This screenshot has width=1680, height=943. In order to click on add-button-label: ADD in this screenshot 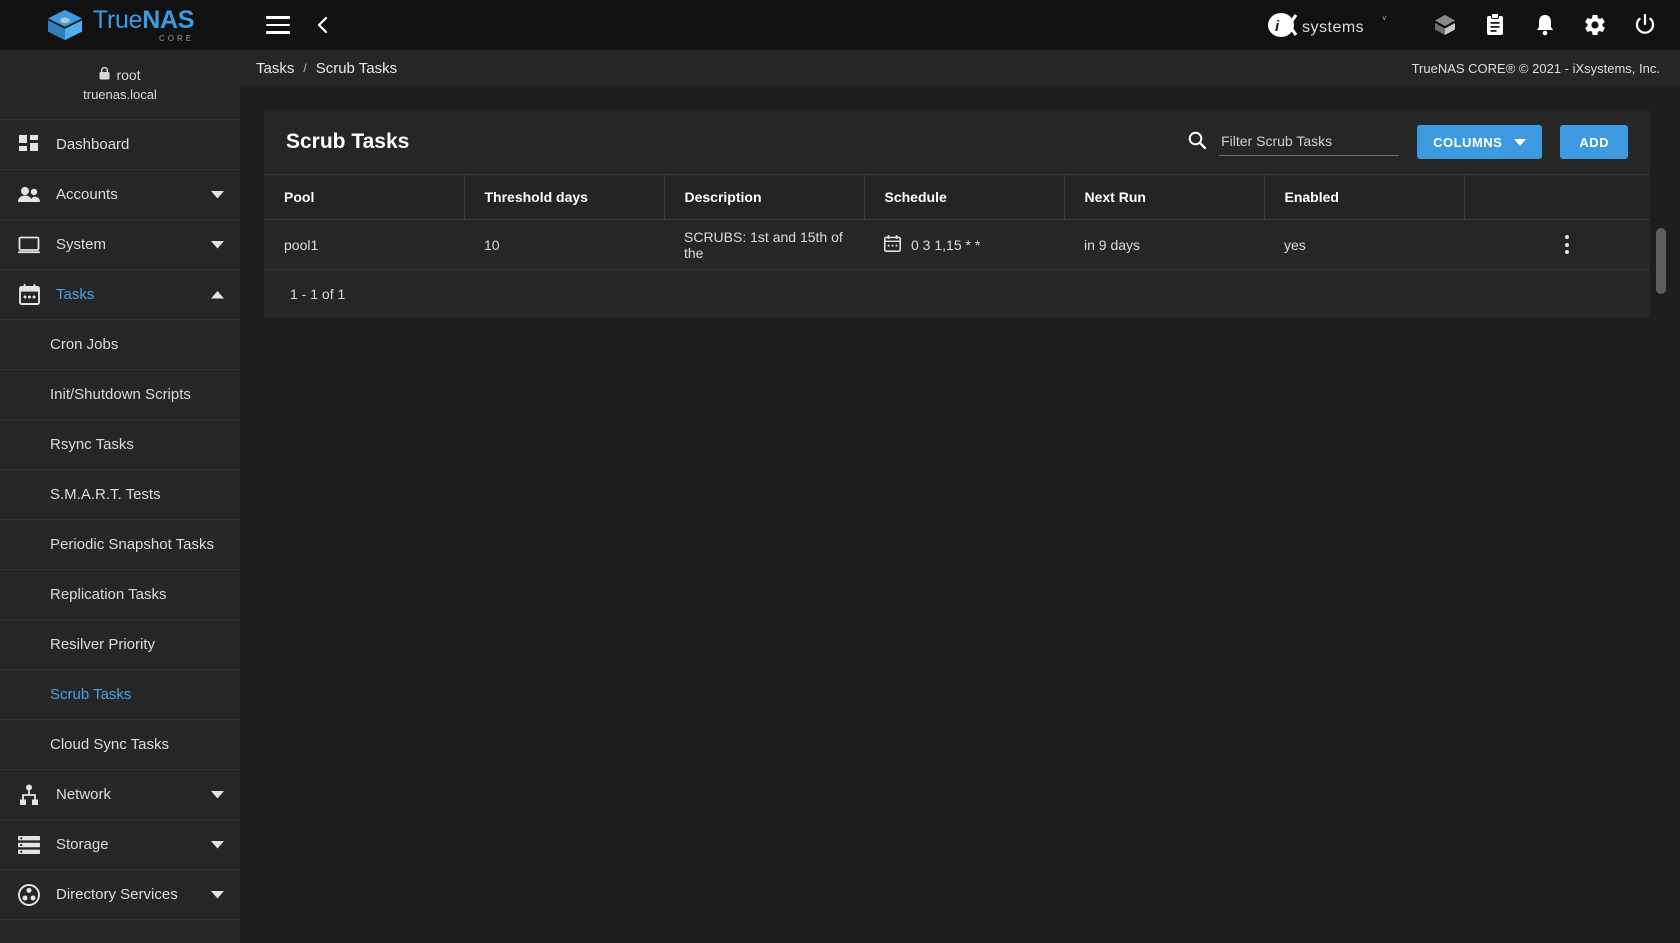, I will do `click(1594, 142)`.